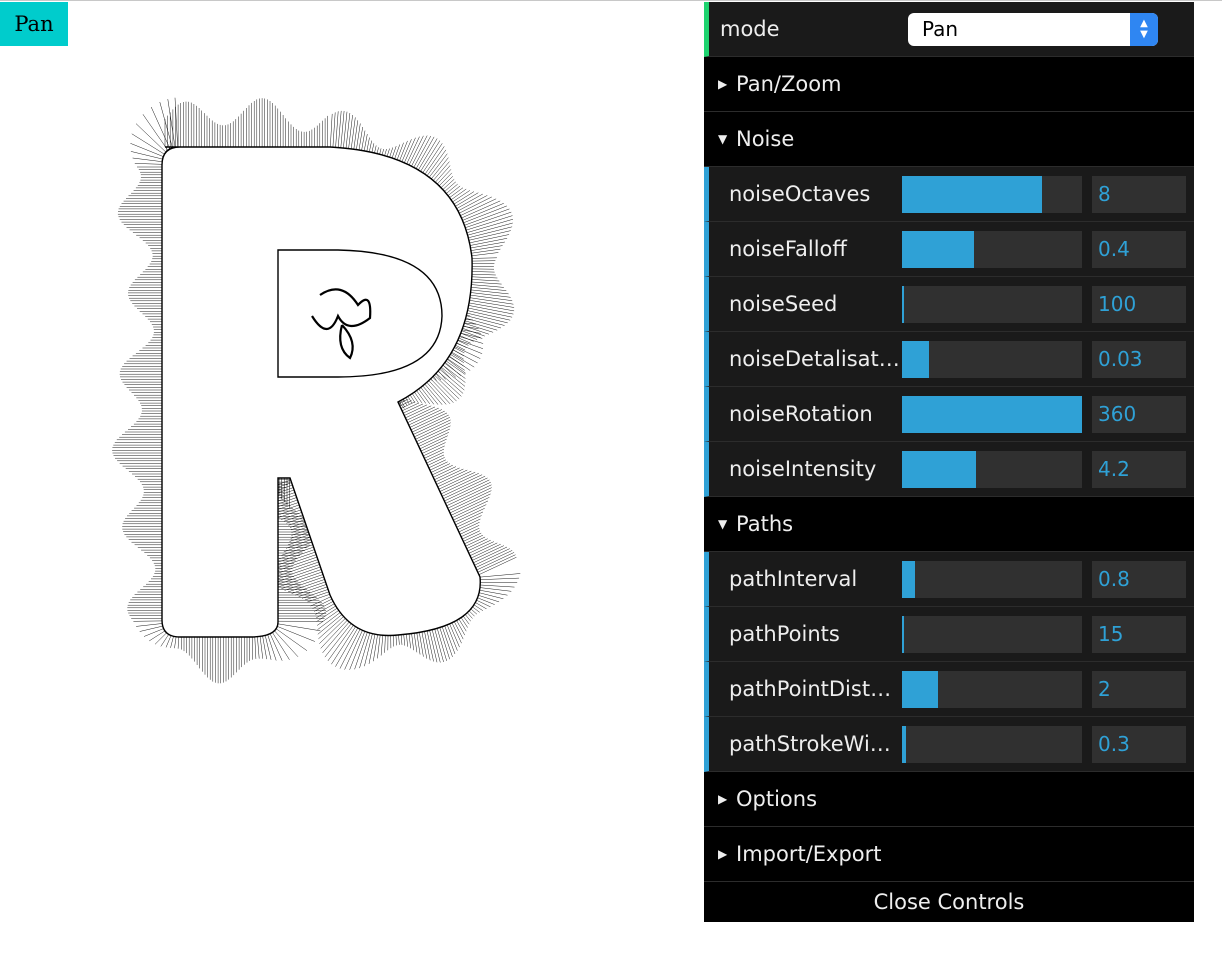  What do you see at coordinates (788, 249) in the screenshot?
I see `slider-label: noiseFalloff` at bounding box center [788, 249].